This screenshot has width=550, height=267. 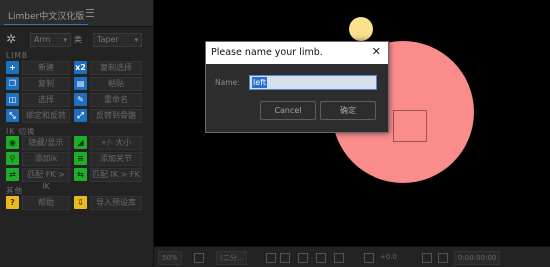 What do you see at coordinates (116, 68) in the screenshot?
I see `duplicate-selected-button: 复制选择` at bounding box center [116, 68].